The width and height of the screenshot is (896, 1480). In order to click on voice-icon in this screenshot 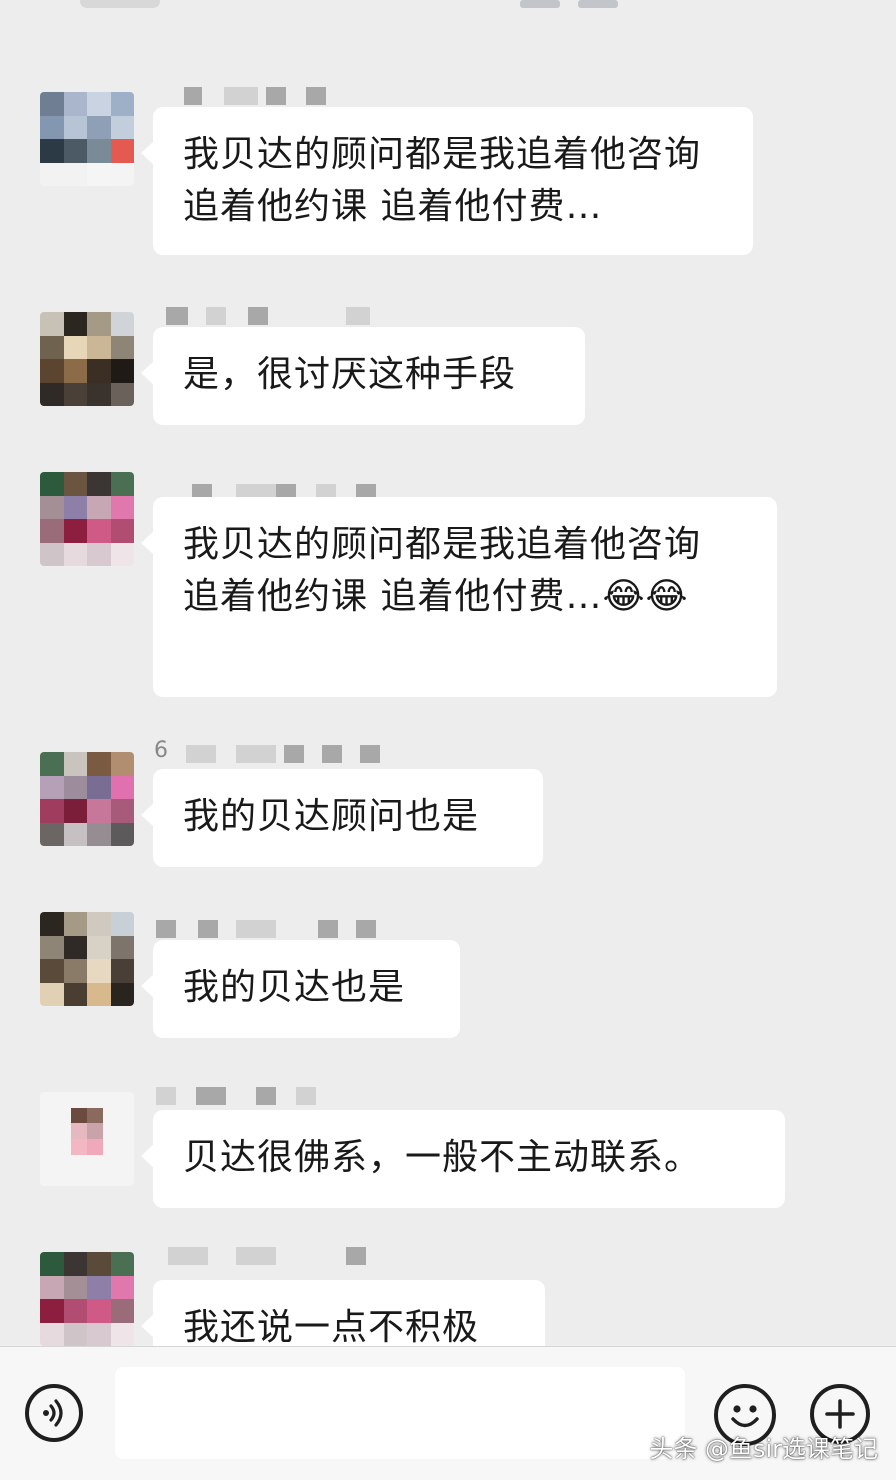, I will do `click(53, 1413)`.